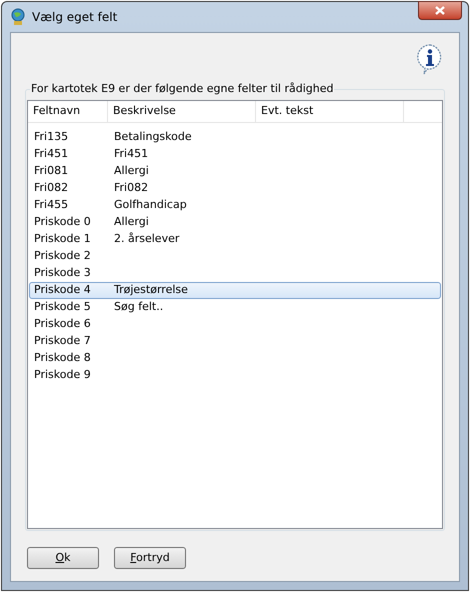  What do you see at coordinates (235, 256) in the screenshot?
I see `list-row: Priskode 2` at bounding box center [235, 256].